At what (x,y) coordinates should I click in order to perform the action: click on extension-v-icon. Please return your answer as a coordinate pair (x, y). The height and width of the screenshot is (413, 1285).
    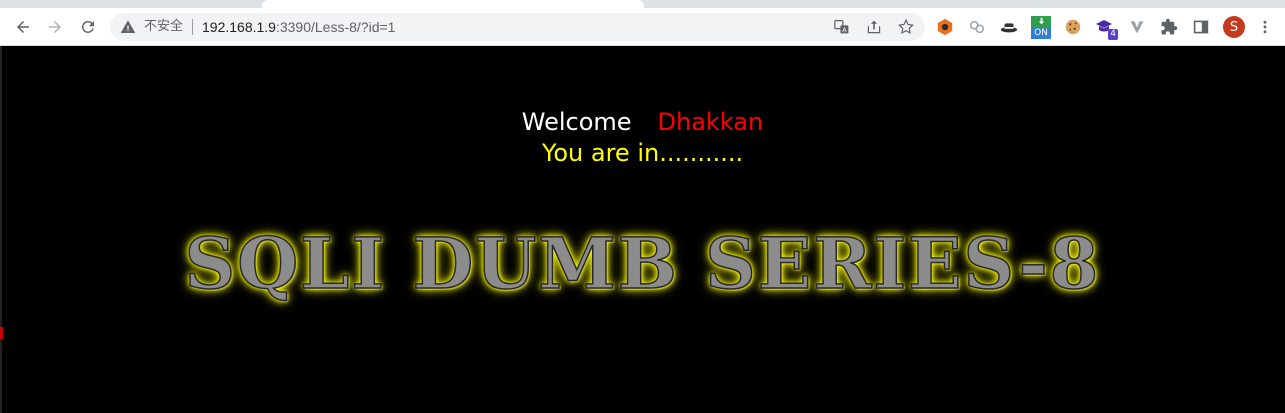
    Looking at the image, I should click on (1137, 27).